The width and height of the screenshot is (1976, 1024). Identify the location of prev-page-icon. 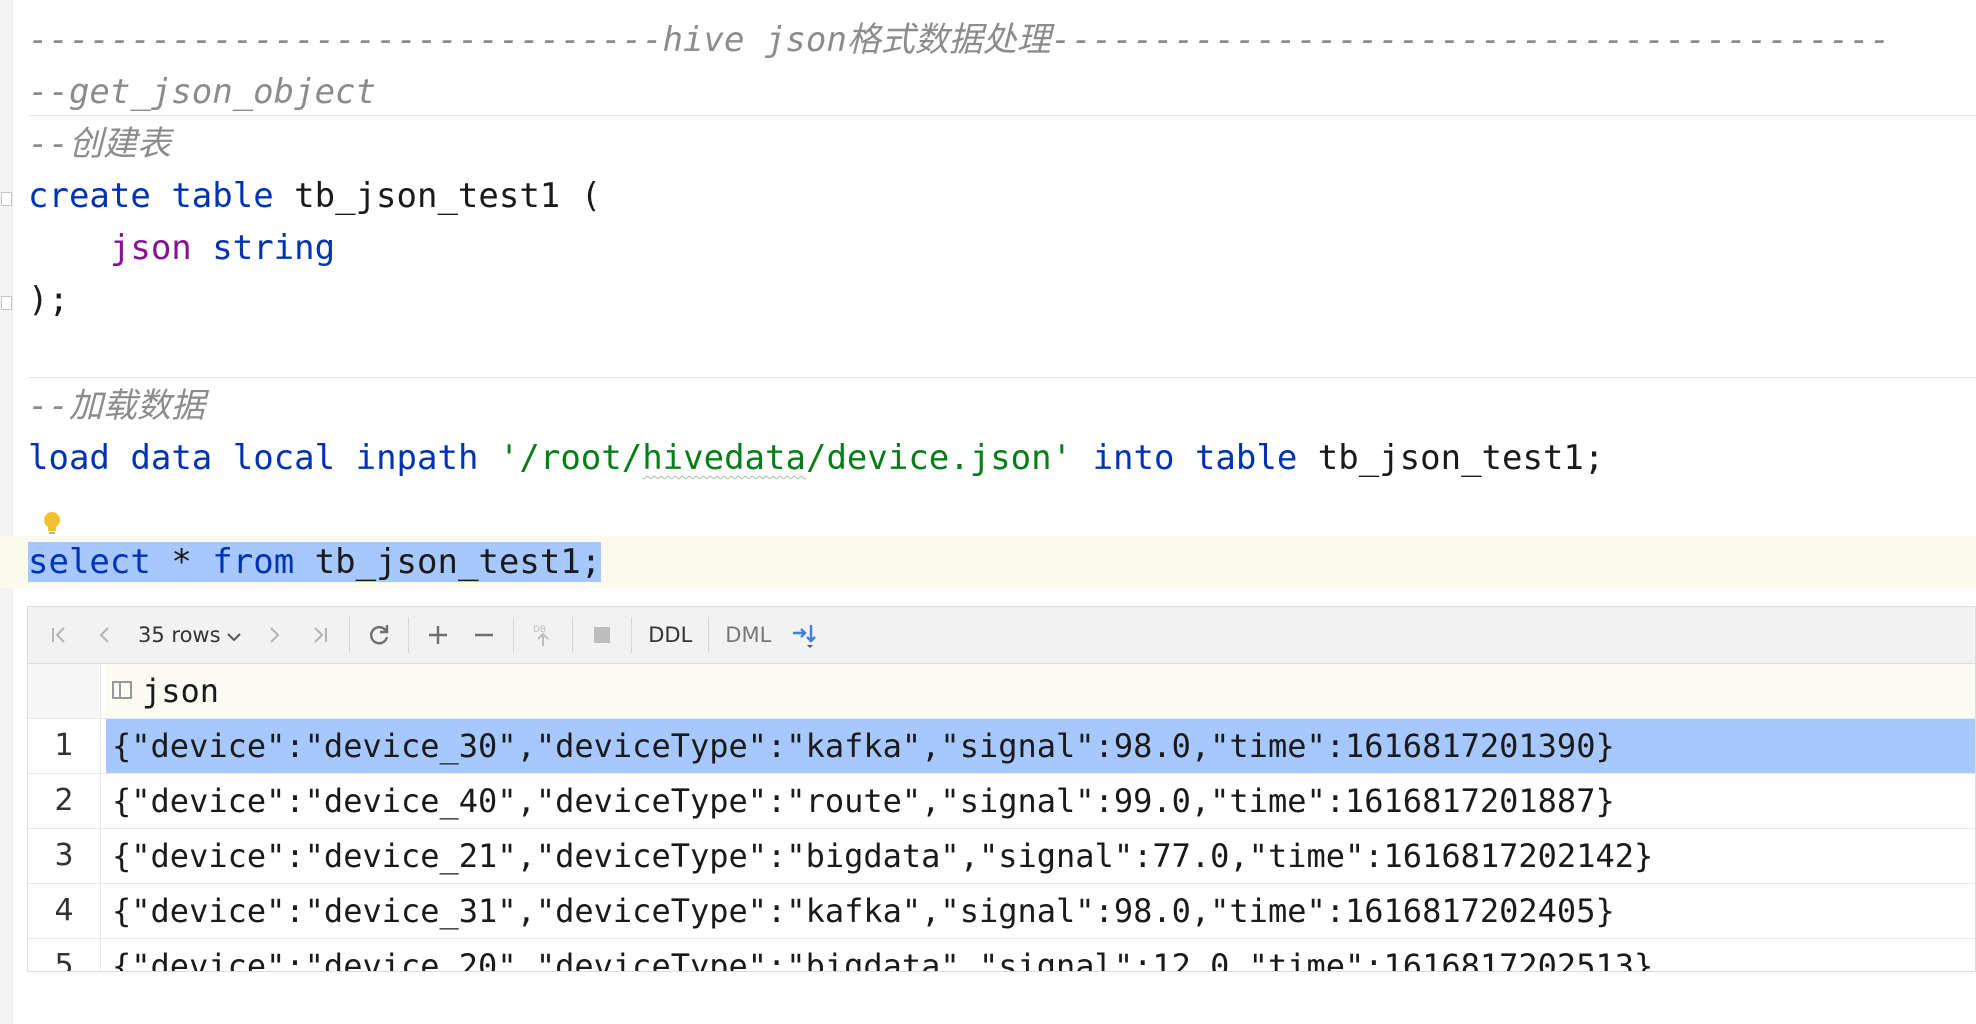
(105, 635).